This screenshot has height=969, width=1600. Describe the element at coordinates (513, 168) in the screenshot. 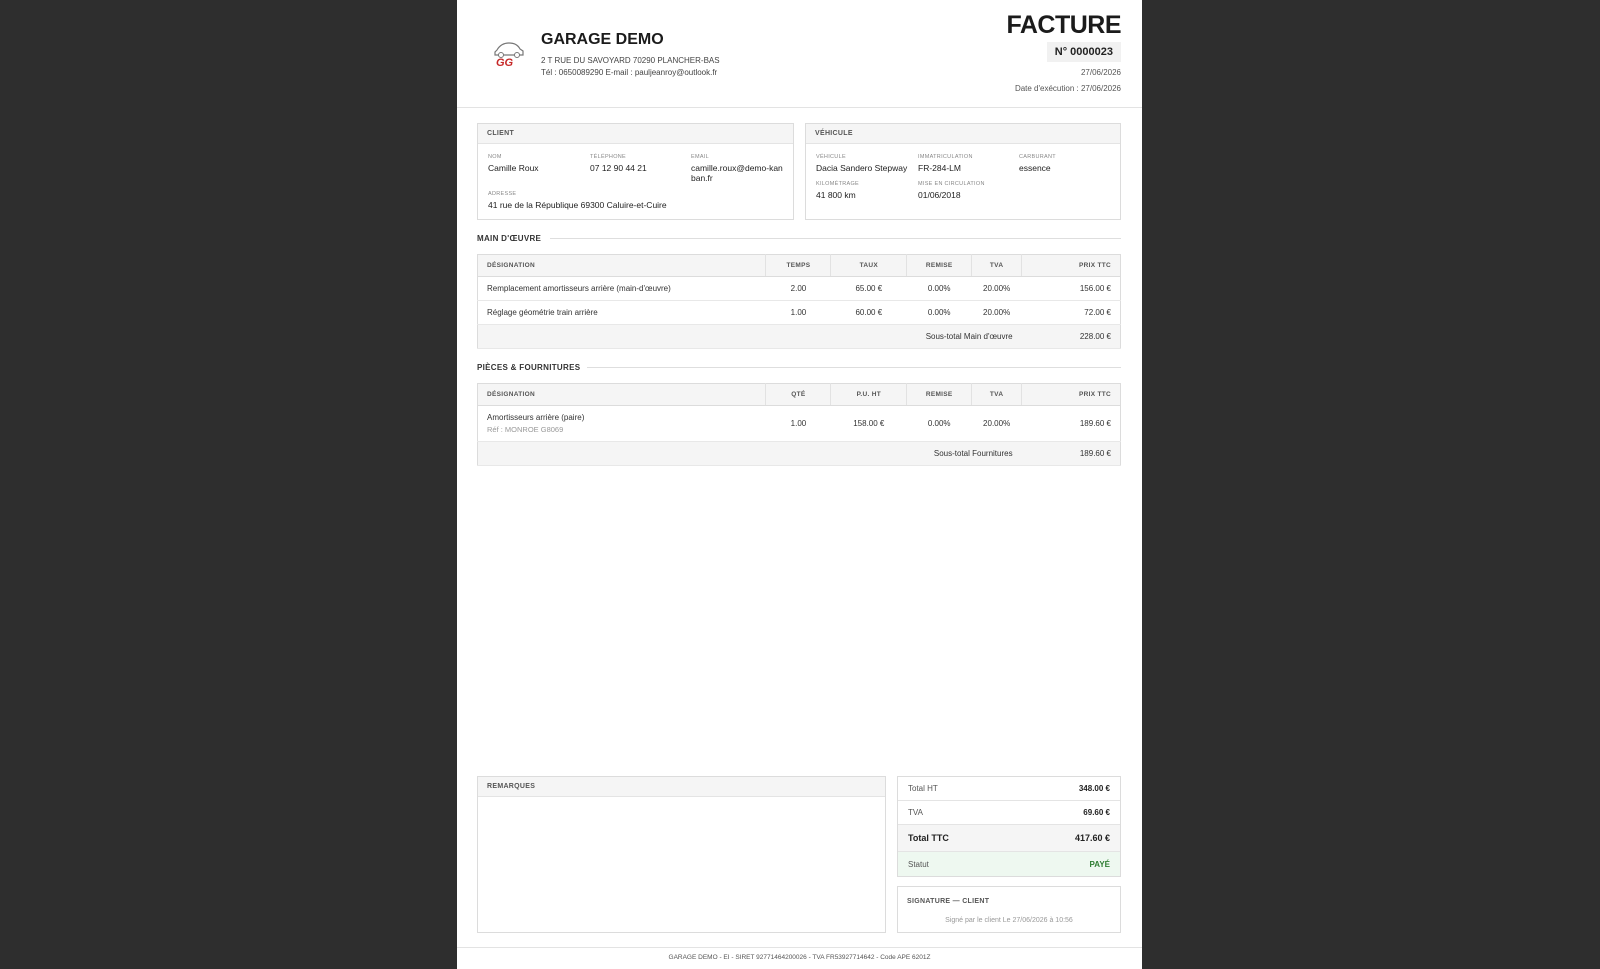

I see `client-name: Camille Roux` at that location.